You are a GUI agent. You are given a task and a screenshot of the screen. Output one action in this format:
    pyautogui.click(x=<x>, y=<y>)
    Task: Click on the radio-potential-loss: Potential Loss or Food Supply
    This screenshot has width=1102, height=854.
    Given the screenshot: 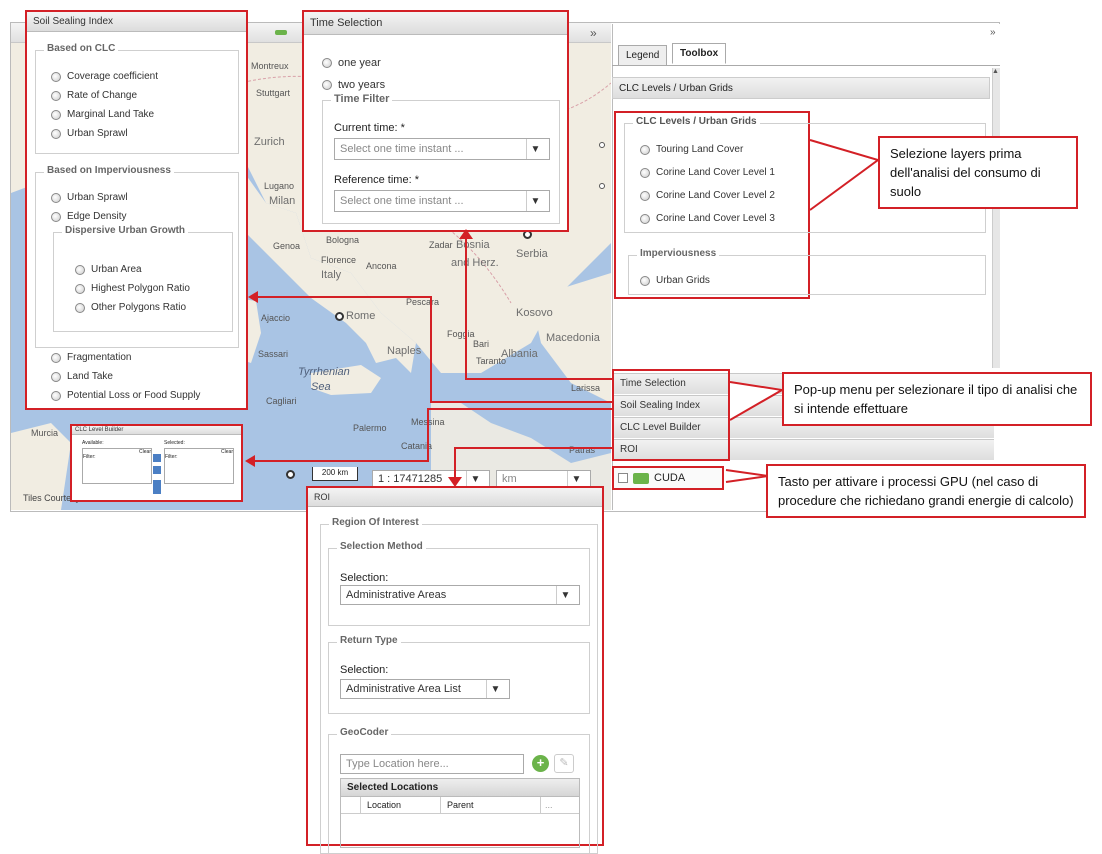 What is the action you would take?
    pyautogui.click(x=125, y=395)
    